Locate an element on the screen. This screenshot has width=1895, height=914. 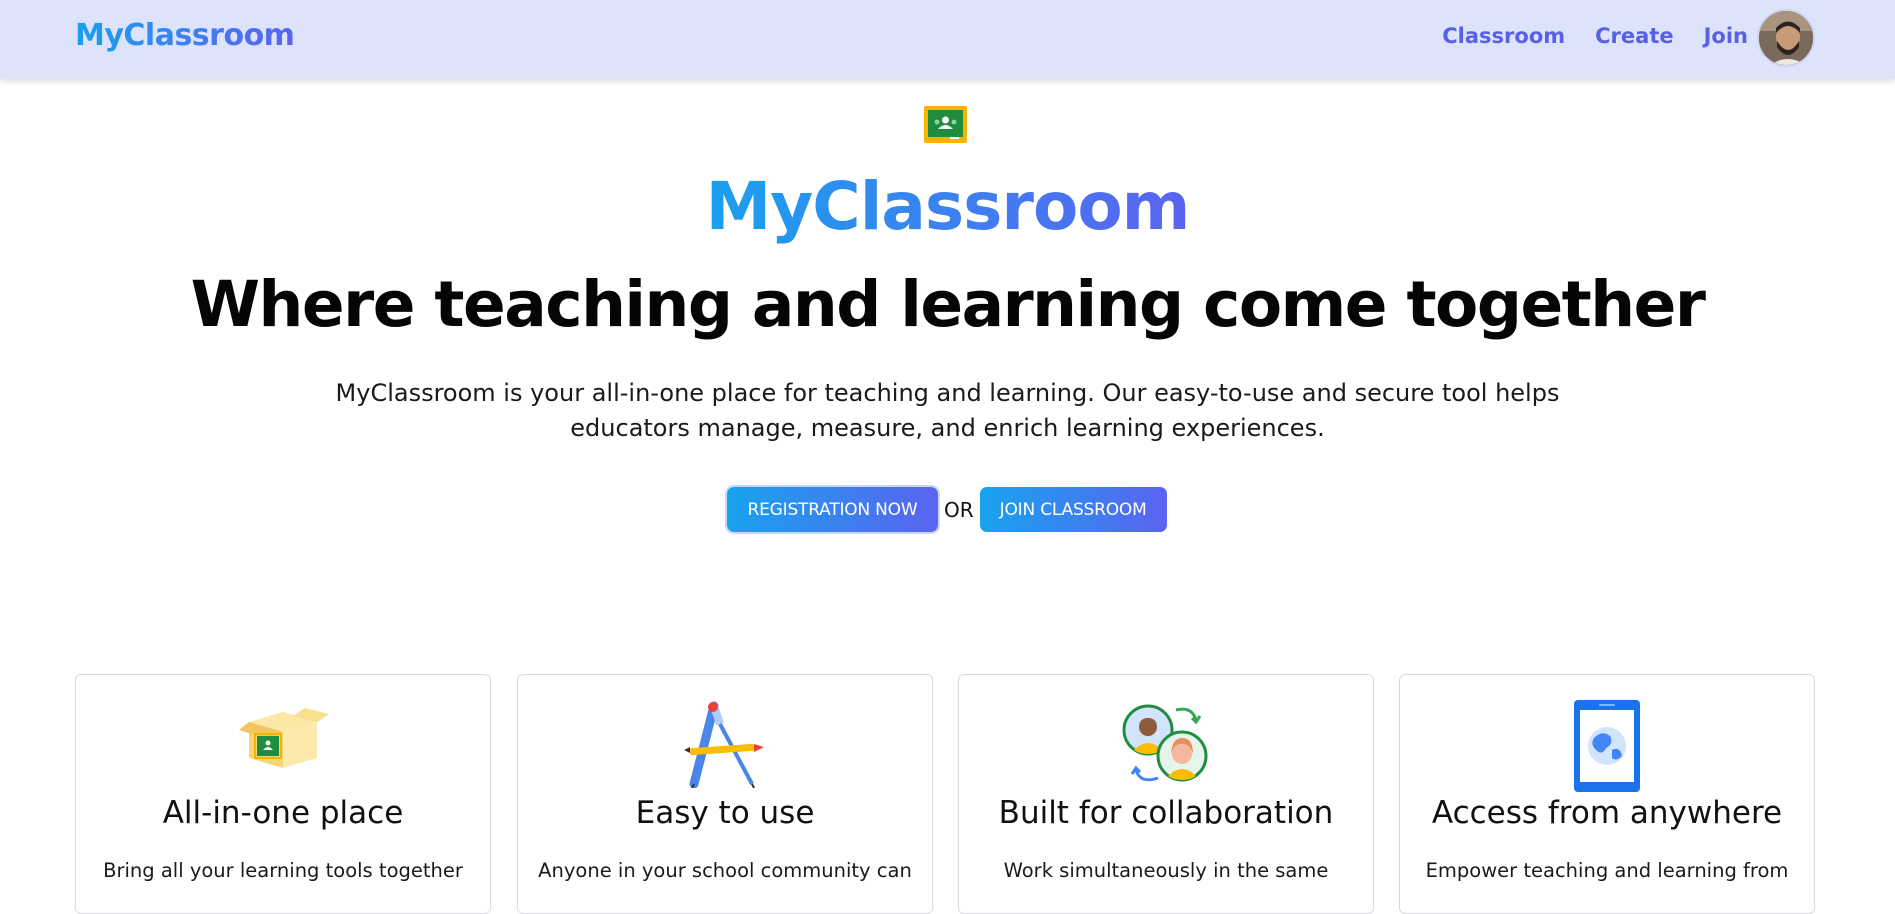
box-icon is located at coordinates (283, 744).